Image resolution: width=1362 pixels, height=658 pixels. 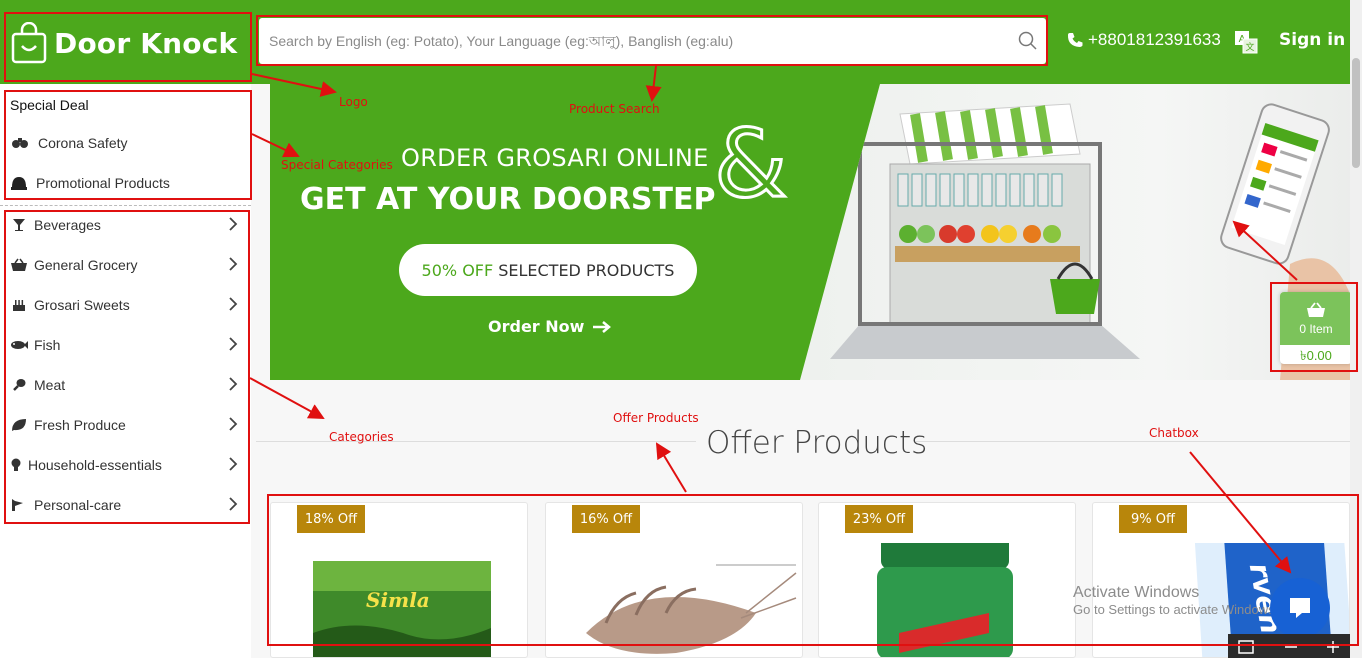 What do you see at coordinates (16, 464) in the screenshot?
I see `bulb-icon` at bounding box center [16, 464].